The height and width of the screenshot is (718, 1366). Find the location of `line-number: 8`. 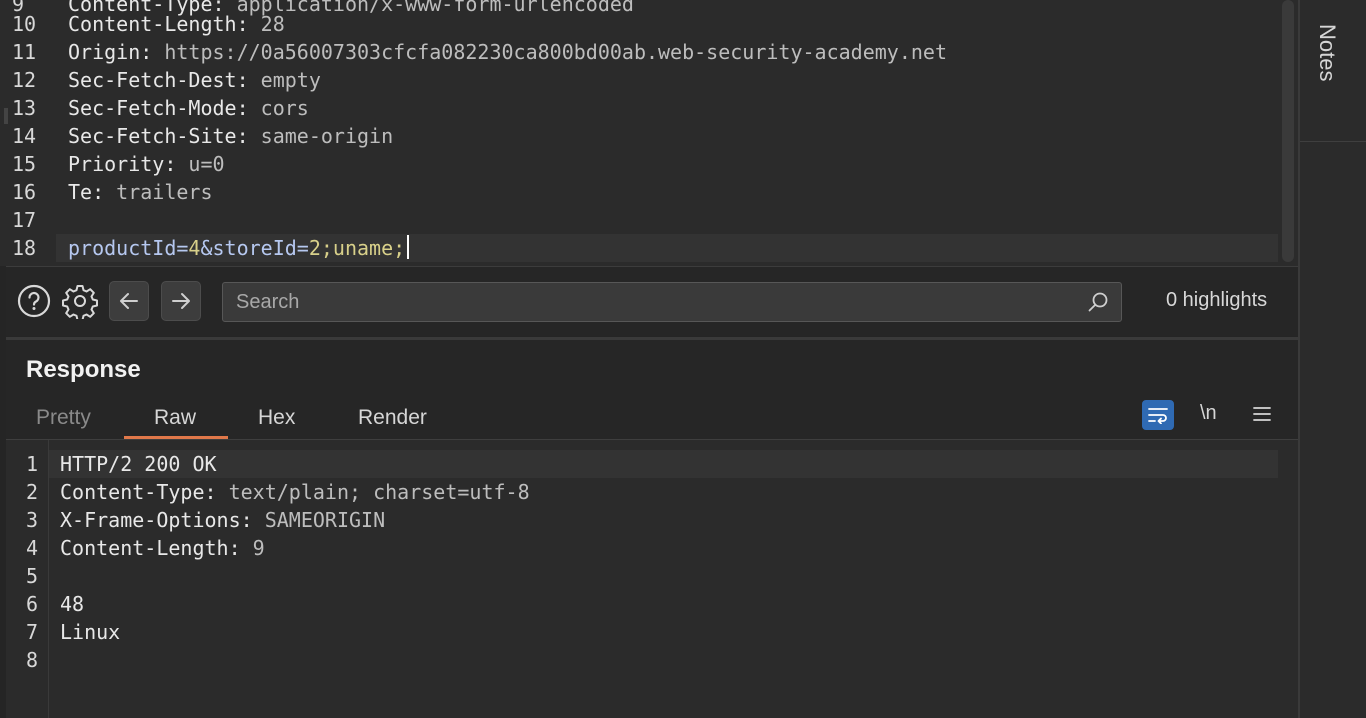

line-number: 8 is located at coordinates (32, 660).